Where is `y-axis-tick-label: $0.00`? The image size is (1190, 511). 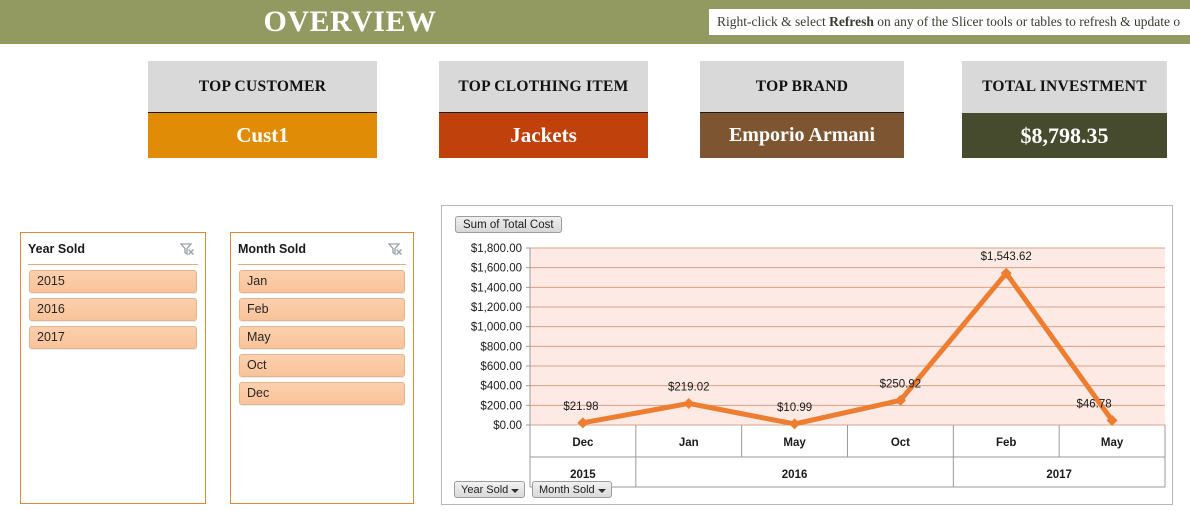
y-axis-tick-label: $0.00 is located at coordinates (507, 426).